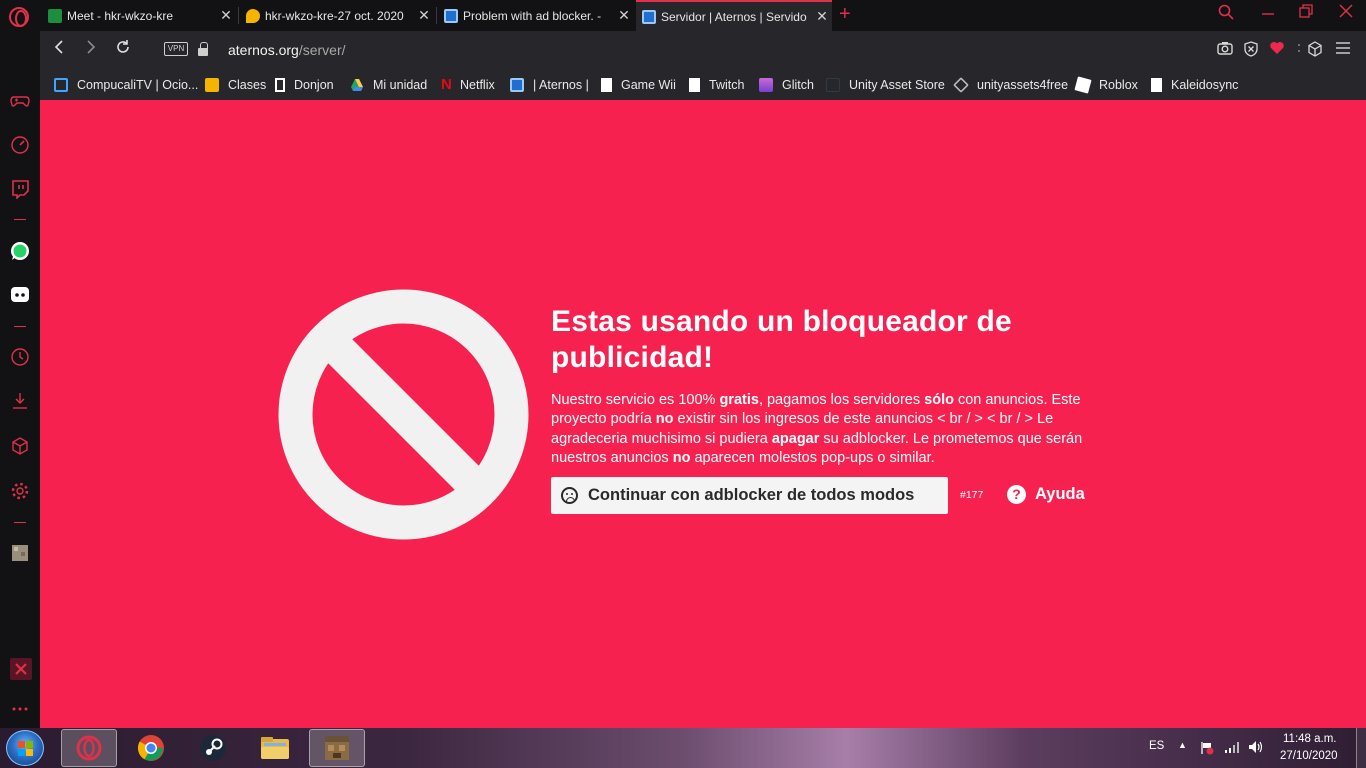  Describe the element at coordinates (20, 553) in the screenshot. I see `minecraft-icon` at that location.